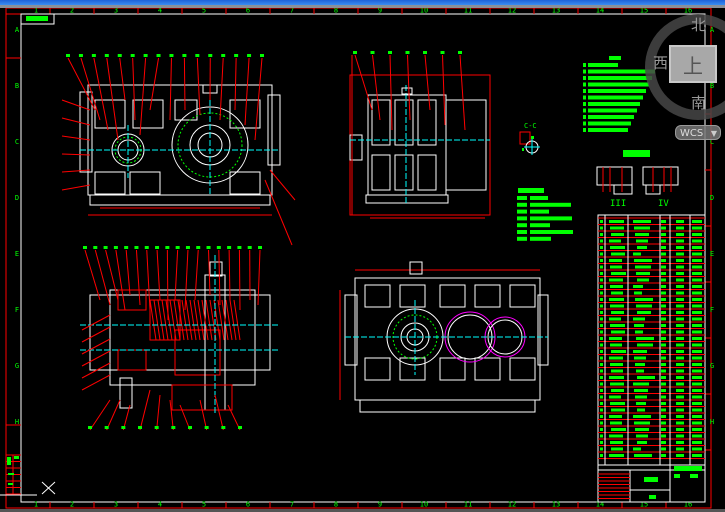  Describe the element at coordinates (698, 24) in the screenshot. I see `viewcube-north: 北` at that location.